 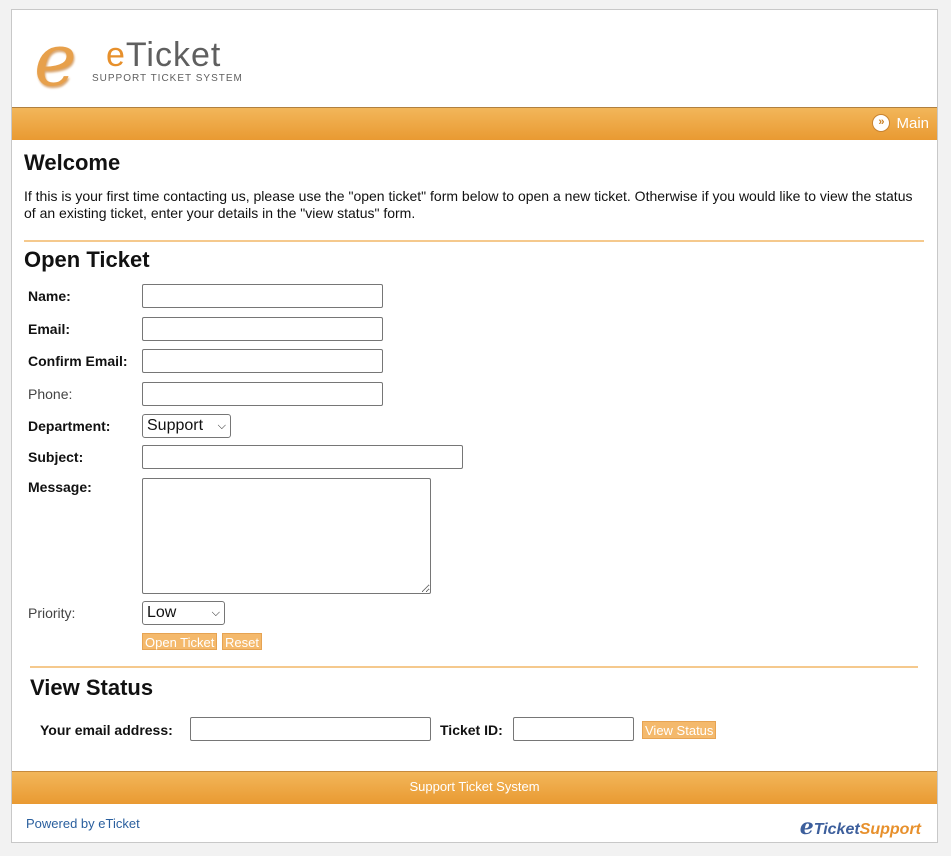 What do you see at coordinates (310, 729) in the screenshot?
I see `status-email-input` at bounding box center [310, 729].